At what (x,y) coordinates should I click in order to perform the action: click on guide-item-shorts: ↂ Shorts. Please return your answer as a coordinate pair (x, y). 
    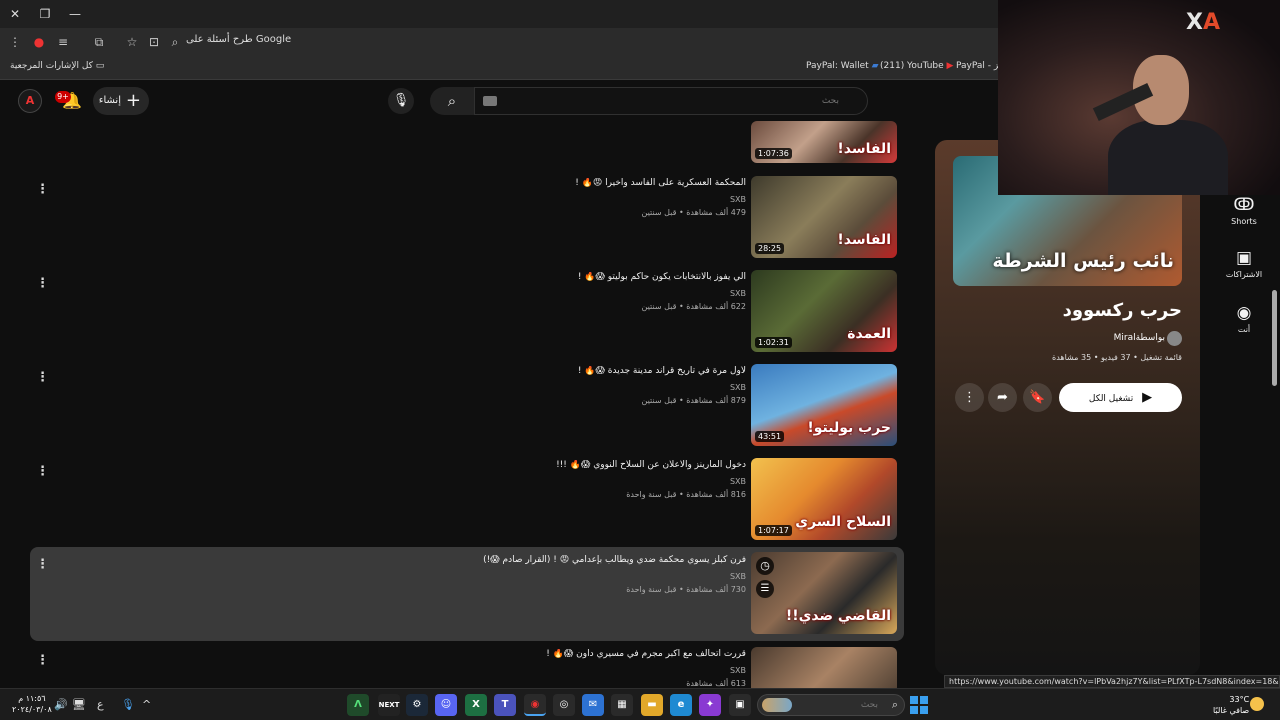
    Looking at the image, I should click on (1244, 210).